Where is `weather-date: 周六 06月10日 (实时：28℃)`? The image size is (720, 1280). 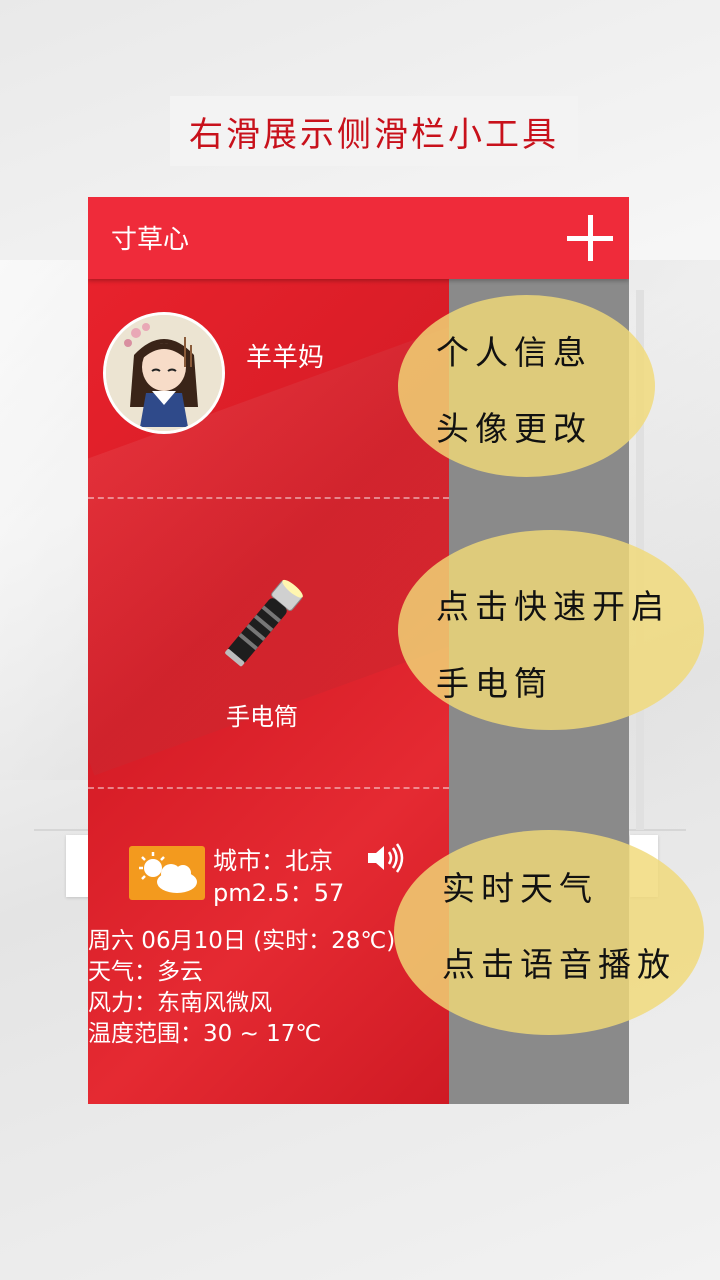
weather-date: 周六 06月10日 (实时：28℃) is located at coordinates (242, 941).